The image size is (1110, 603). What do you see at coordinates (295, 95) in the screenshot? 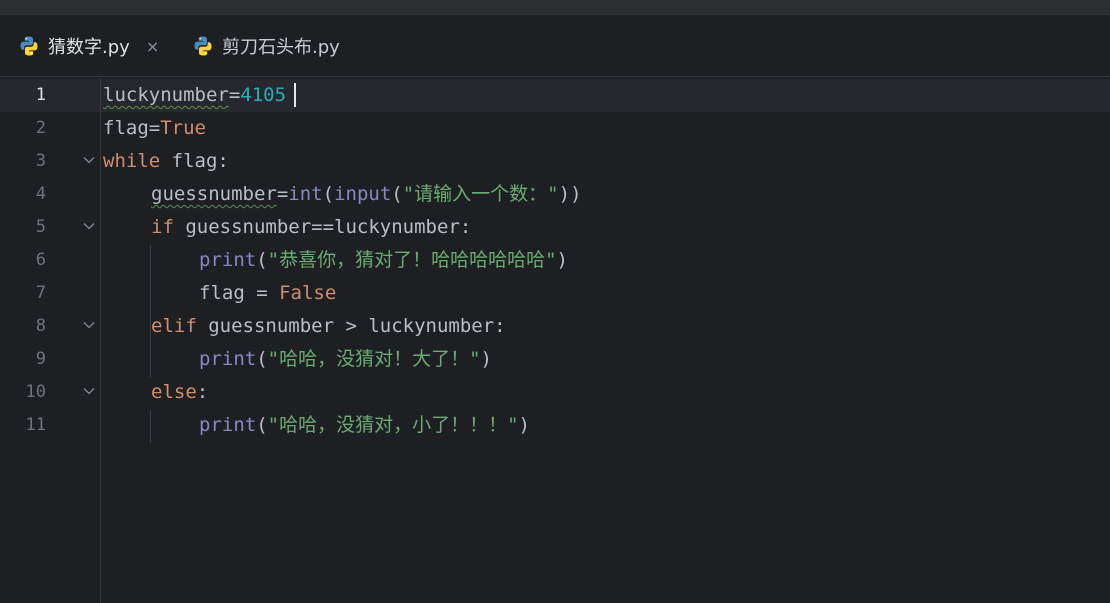
I see `text-caret` at bounding box center [295, 95].